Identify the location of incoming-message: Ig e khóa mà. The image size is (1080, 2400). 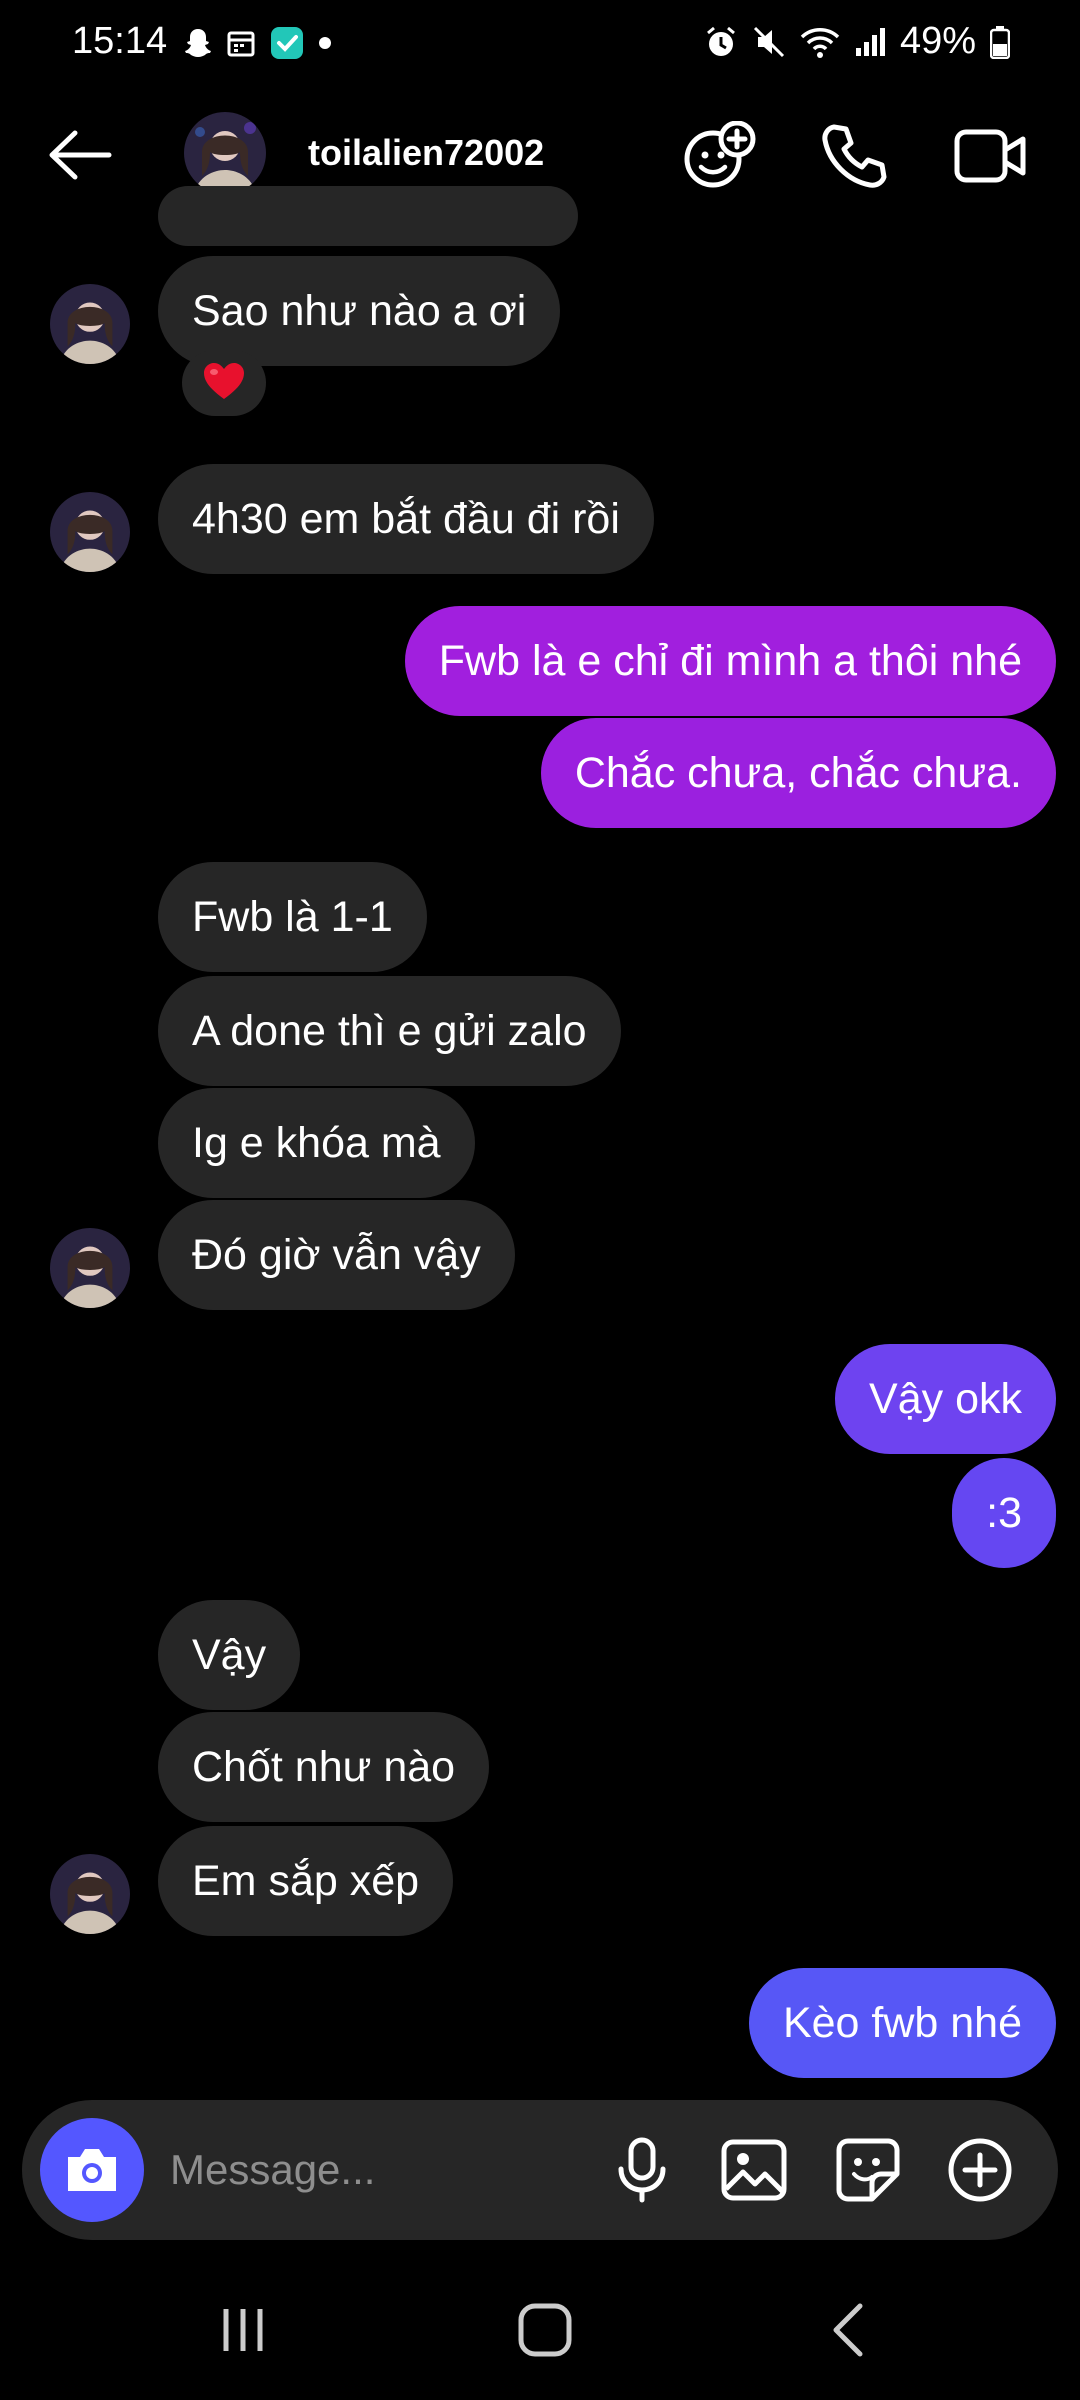
(316, 1143).